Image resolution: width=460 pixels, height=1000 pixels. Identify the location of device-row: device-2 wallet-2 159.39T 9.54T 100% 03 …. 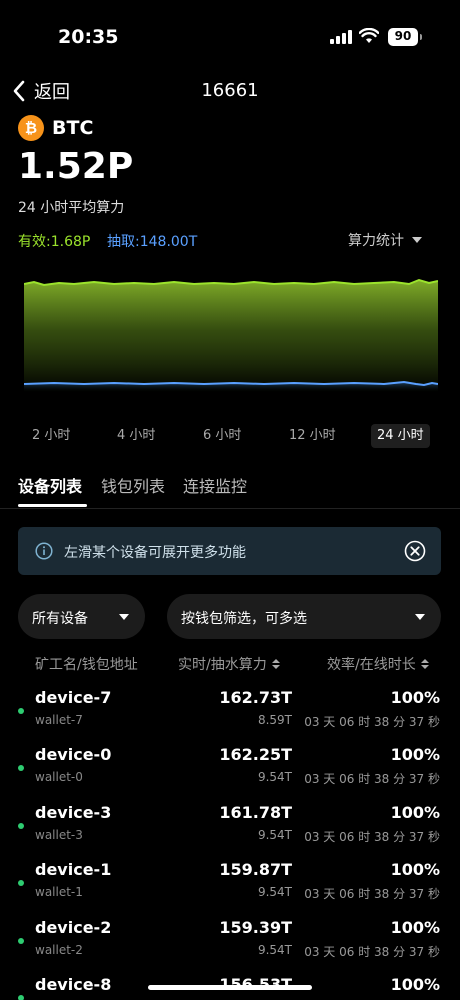
(230, 947).